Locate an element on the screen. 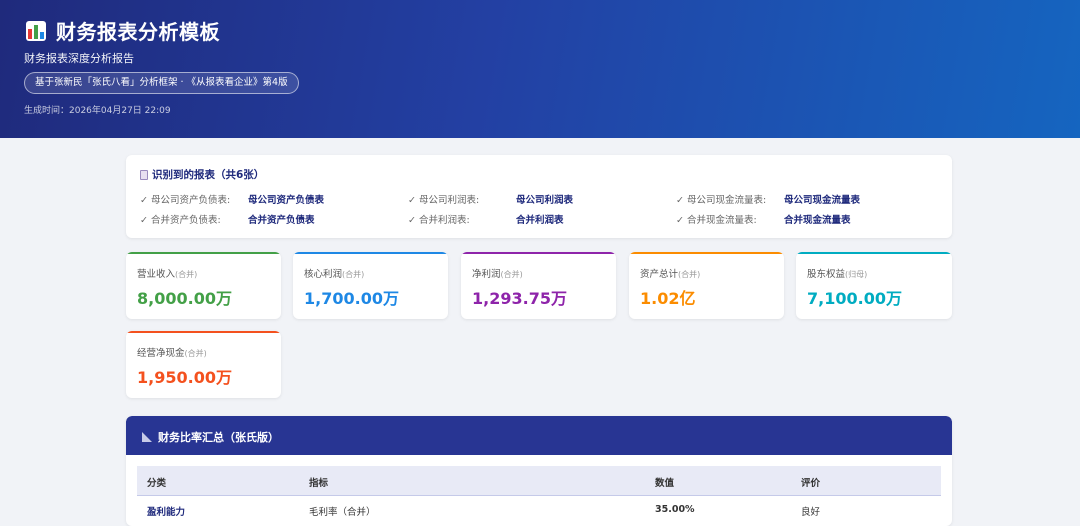  bar-chart-icon is located at coordinates (36, 30).